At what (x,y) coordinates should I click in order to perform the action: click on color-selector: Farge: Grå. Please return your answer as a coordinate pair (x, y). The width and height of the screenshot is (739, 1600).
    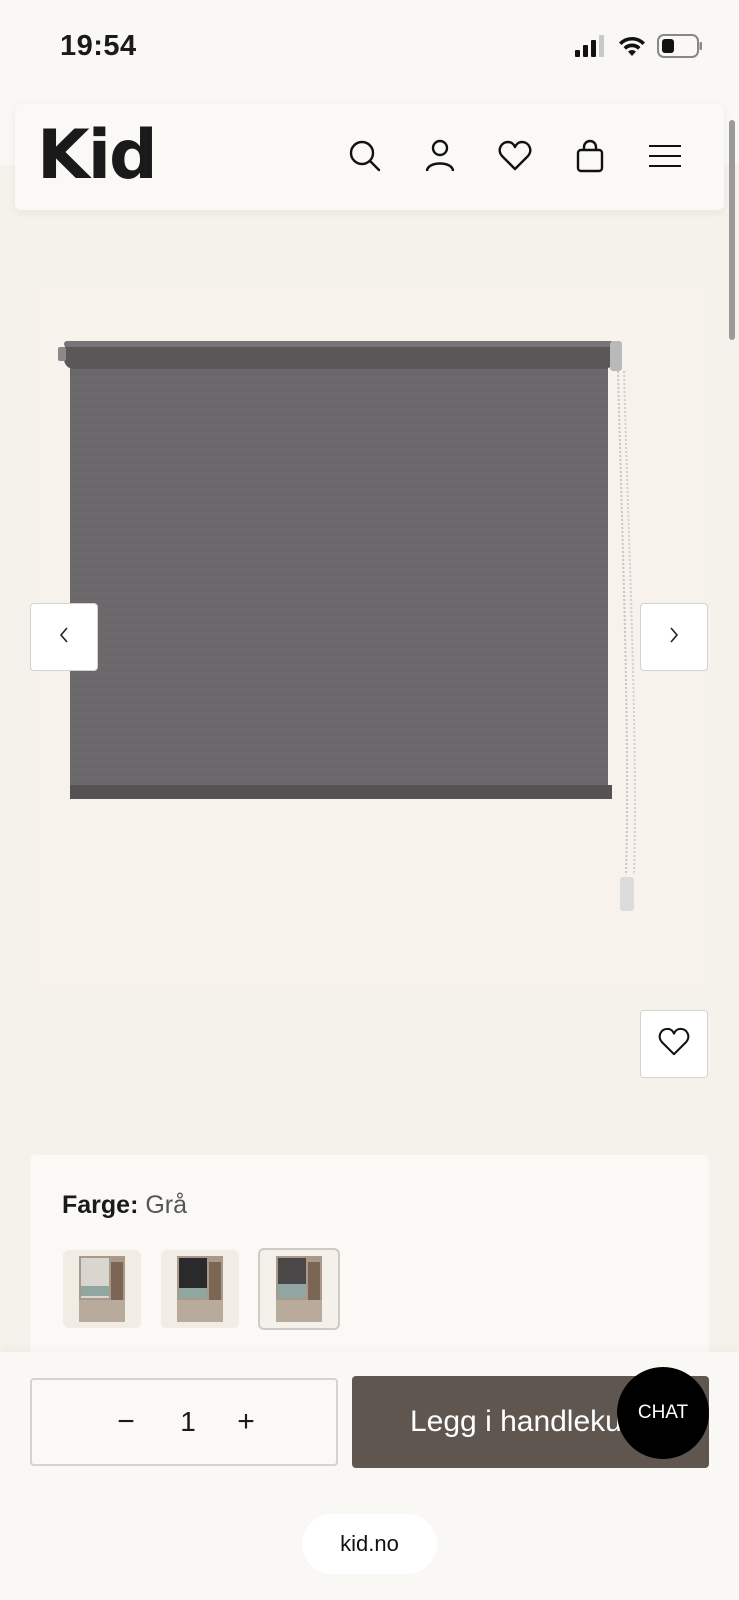
    Looking at the image, I should click on (369, 1255).